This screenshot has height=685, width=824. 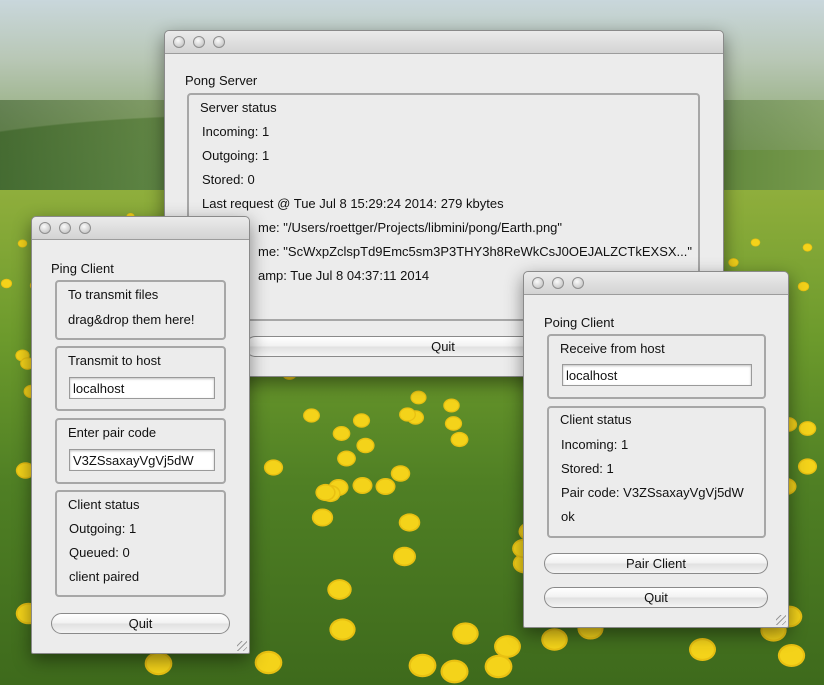 What do you see at coordinates (612, 348) in the screenshot?
I see `receive-host-label: Receive from host` at bounding box center [612, 348].